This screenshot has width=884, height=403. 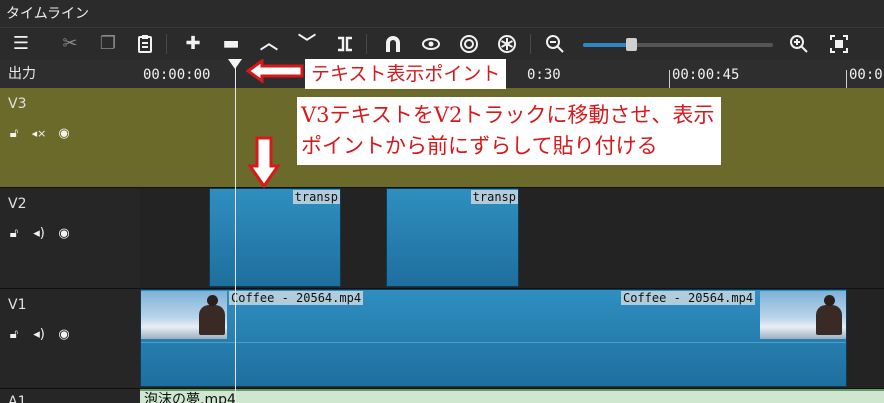 What do you see at coordinates (17, 398) in the screenshot?
I see `track-name: A1` at bounding box center [17, 398].